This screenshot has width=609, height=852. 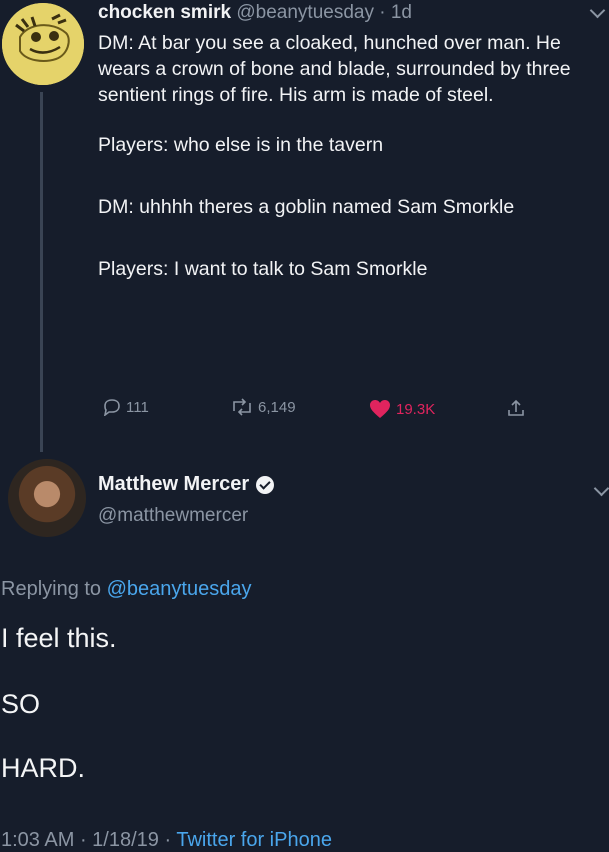 I want to click on user-handle: @matthewmercer, so click(x=173, y=516).